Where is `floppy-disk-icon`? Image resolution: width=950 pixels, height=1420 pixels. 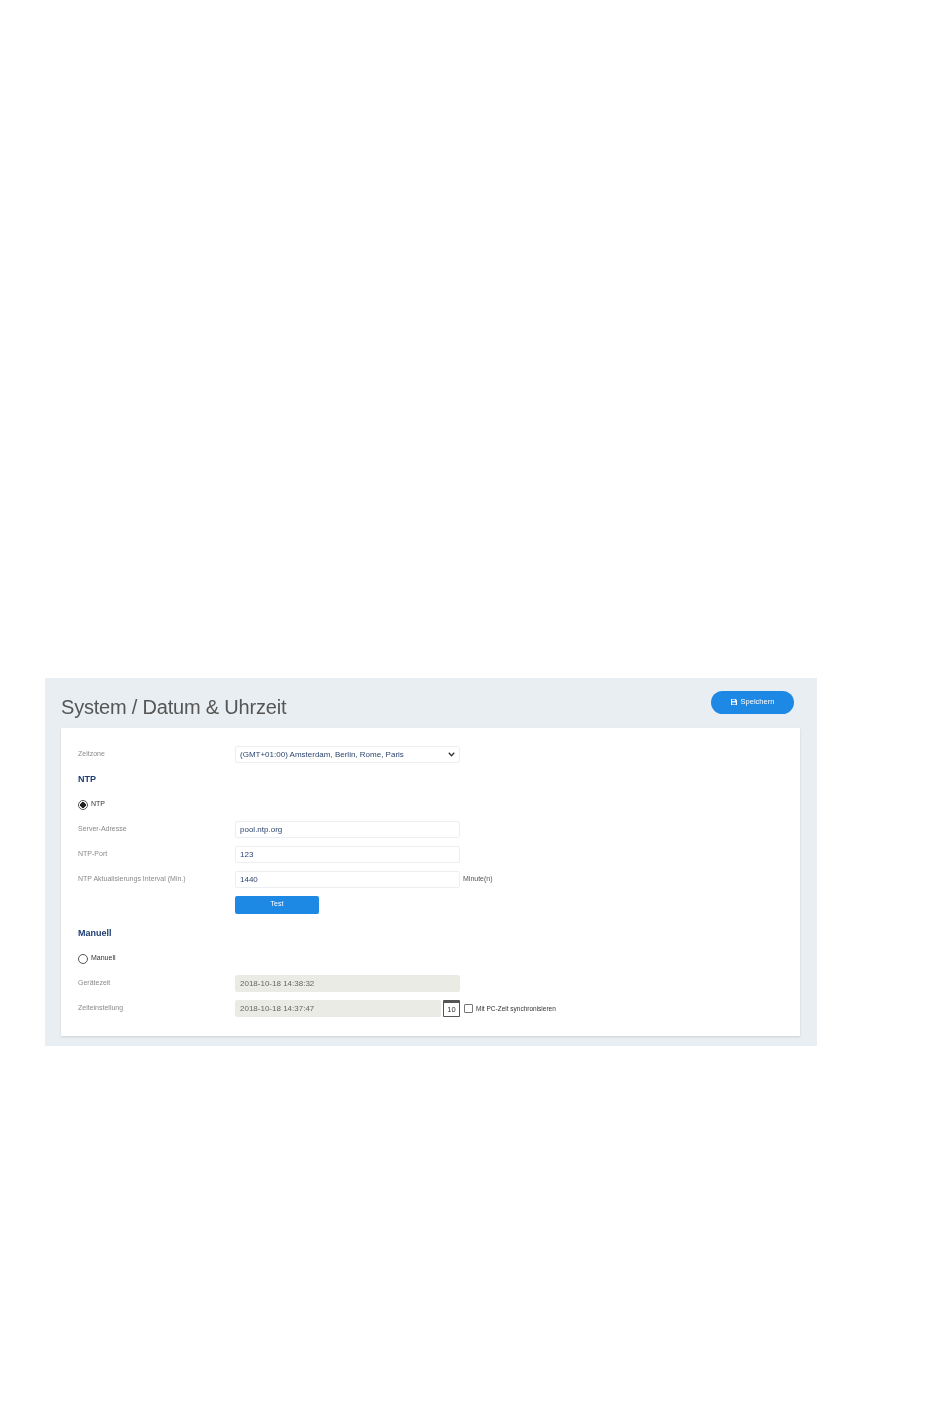
floppy-disk-icon is located at coordinates (733, 702).